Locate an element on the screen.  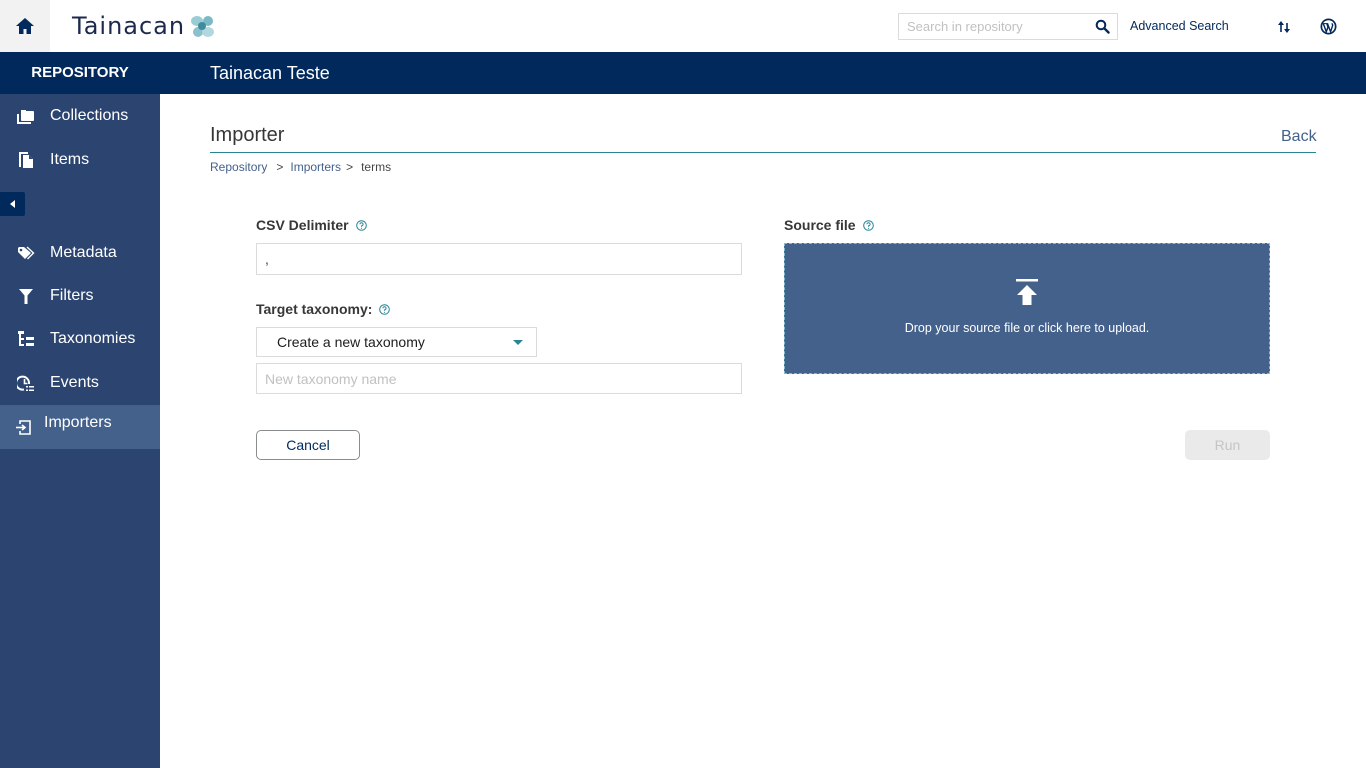
source-file-label: Source file is located at coordinates (829, 225).